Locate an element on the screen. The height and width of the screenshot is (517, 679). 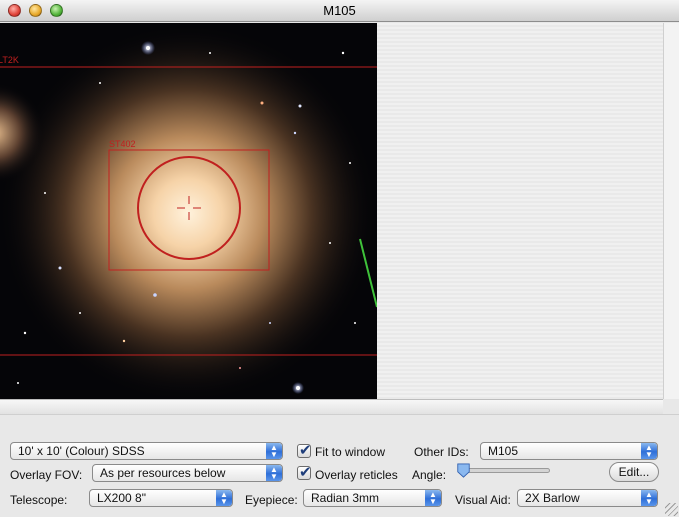
angle-slider-thumb is located at coordinates (463, 470).